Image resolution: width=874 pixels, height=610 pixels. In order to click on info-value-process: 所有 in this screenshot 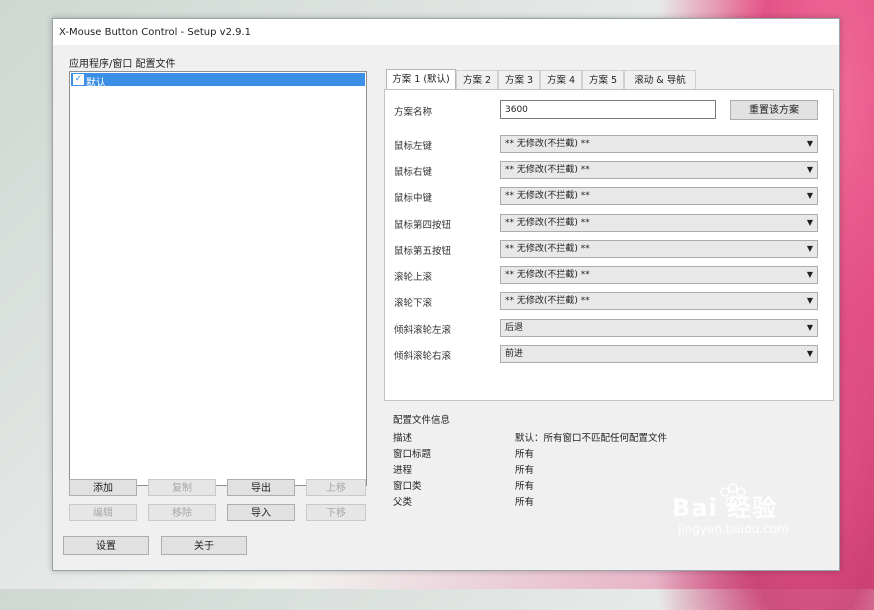, I will do `click(525, 470)`.